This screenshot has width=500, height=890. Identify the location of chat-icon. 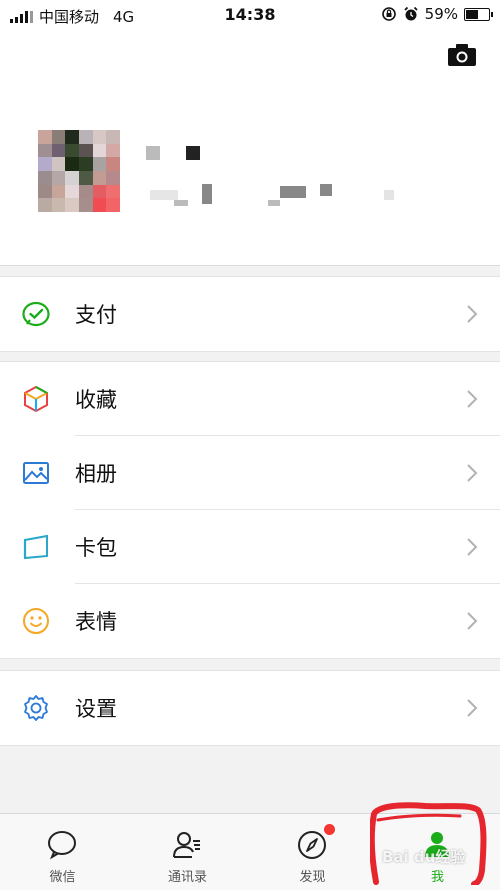
(62, 845).